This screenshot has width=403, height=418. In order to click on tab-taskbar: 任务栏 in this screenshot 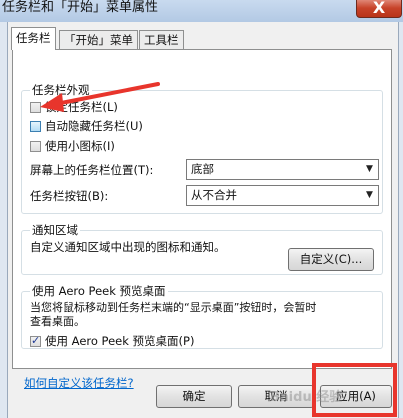, I will do `click(33, 38)`.